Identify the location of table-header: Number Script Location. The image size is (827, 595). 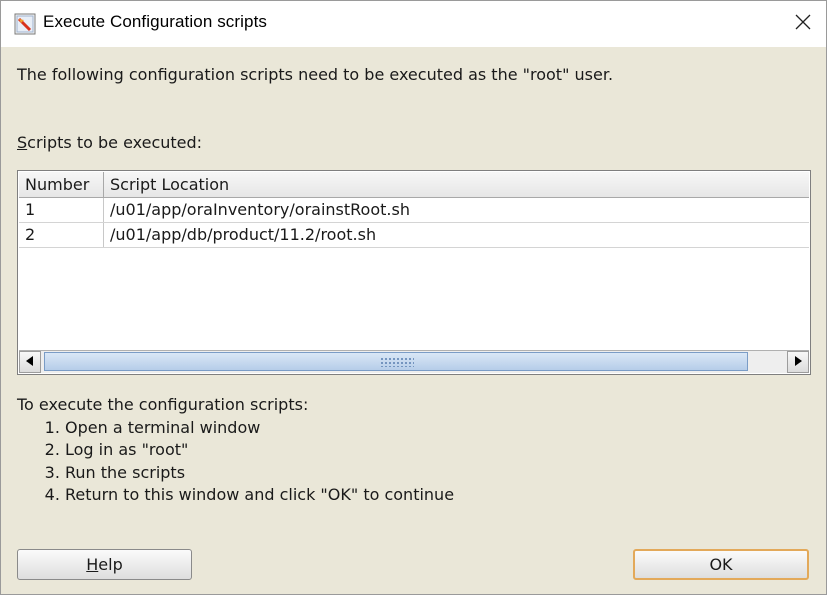
(414, 185).